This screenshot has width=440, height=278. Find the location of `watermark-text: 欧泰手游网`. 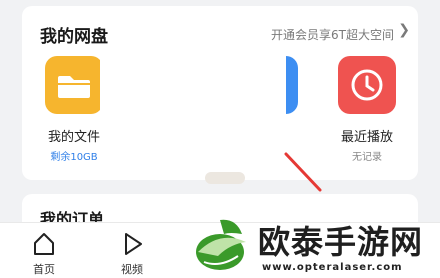

watermark-text: 欧泰手游网 is located at coordinates (341, 242).